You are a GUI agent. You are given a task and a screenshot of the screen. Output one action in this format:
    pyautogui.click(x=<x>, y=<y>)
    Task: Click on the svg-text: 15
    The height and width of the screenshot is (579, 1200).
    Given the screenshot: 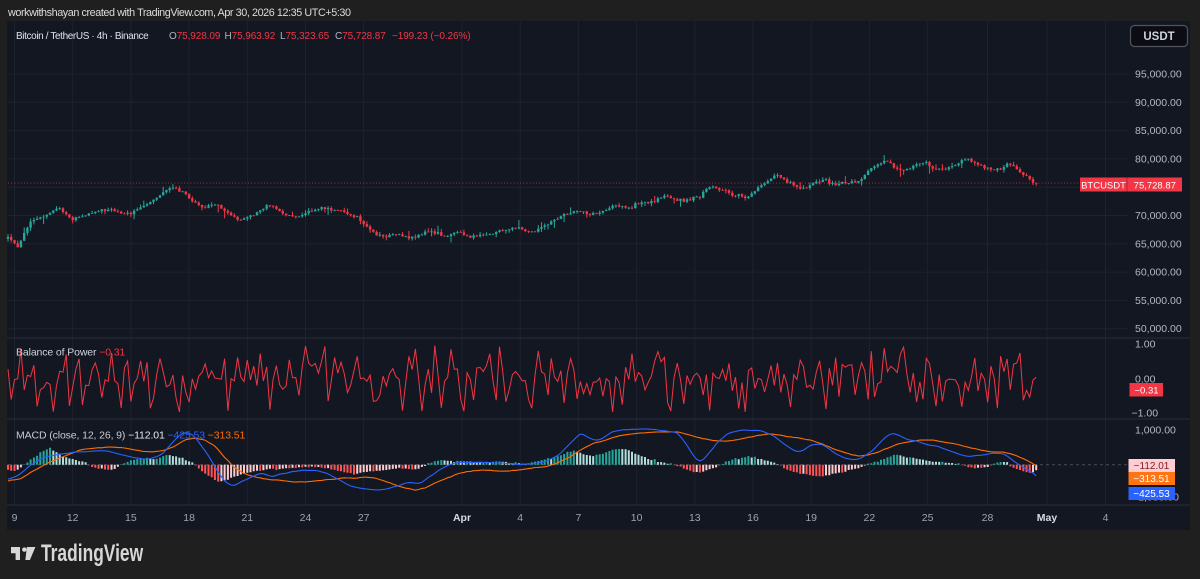 What is the action you would take?
    pyautogui.click(x=131, y=518)
    